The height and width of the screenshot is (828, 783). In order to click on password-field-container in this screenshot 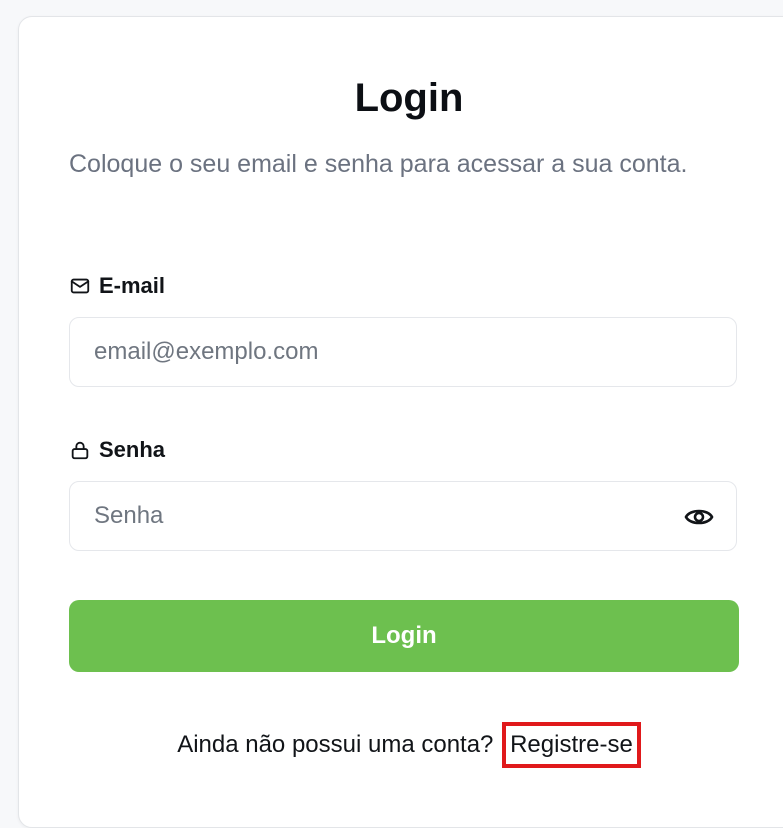, I will do `click(403, 516)`.